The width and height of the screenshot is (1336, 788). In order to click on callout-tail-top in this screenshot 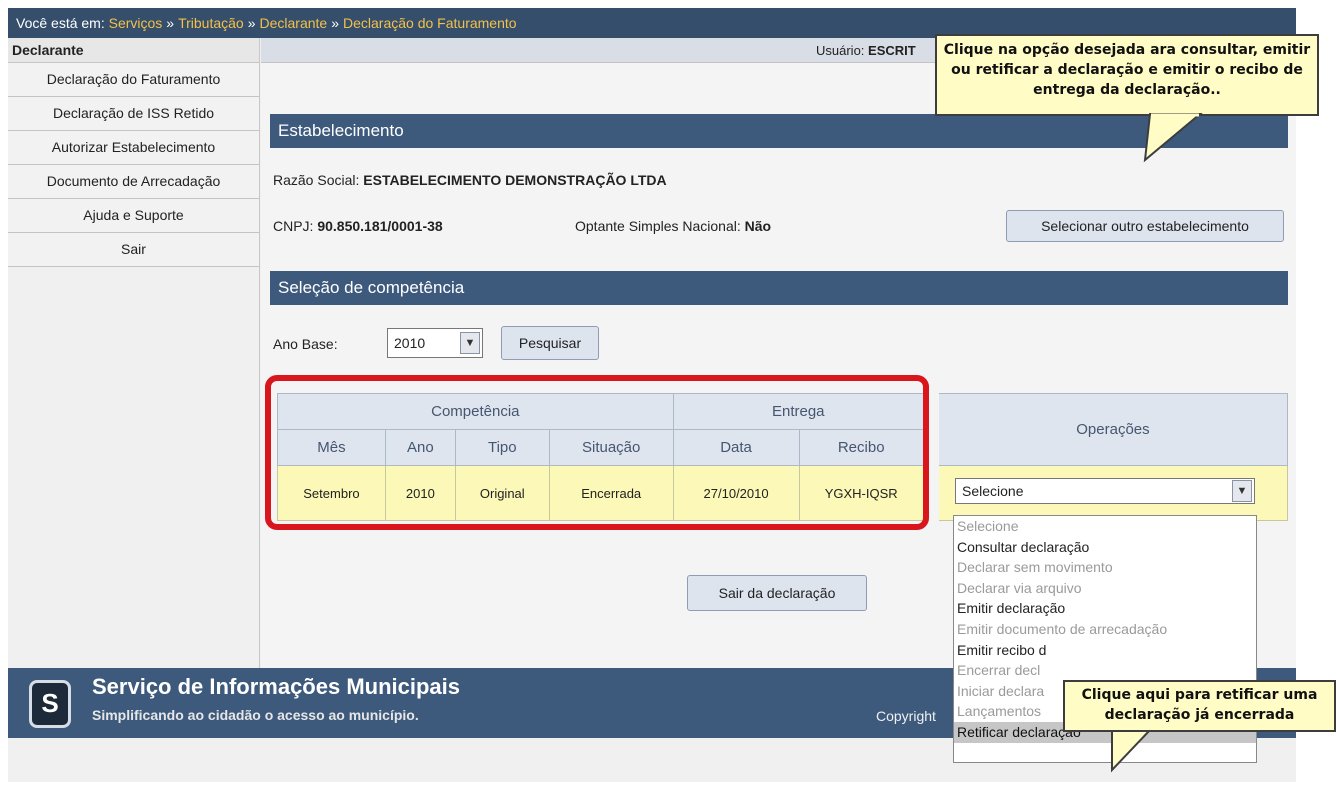, I will do `click(1173, 138)`.